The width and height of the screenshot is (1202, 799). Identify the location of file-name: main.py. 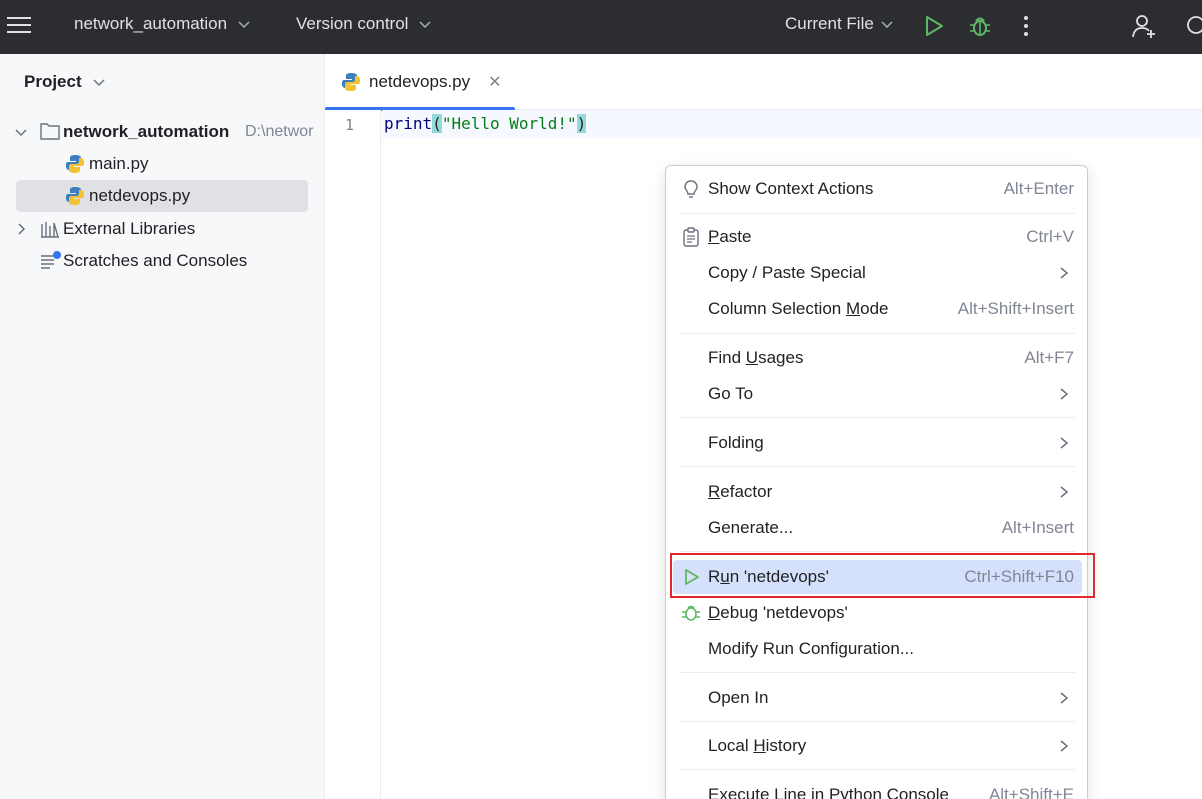
(119, 163).